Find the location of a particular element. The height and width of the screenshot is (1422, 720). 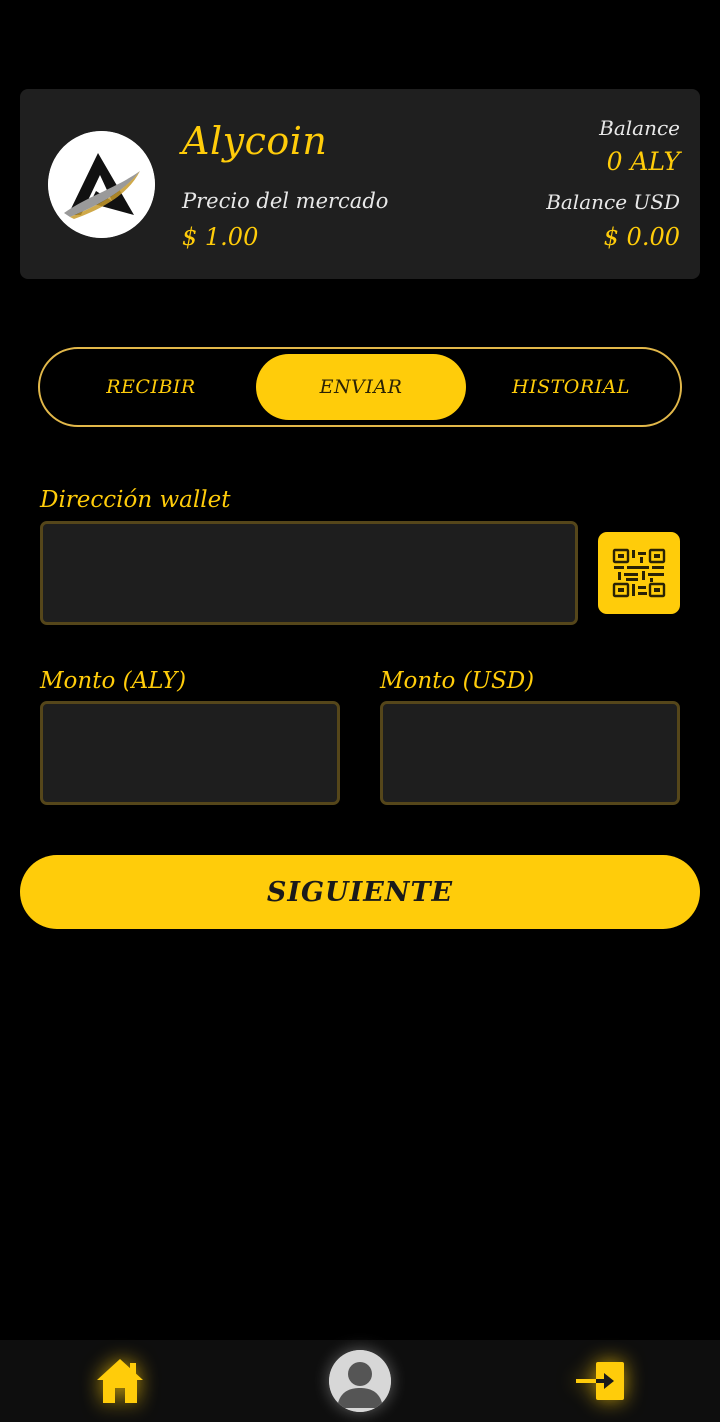

nav-profile-button is located at coordinates (360, 1381).